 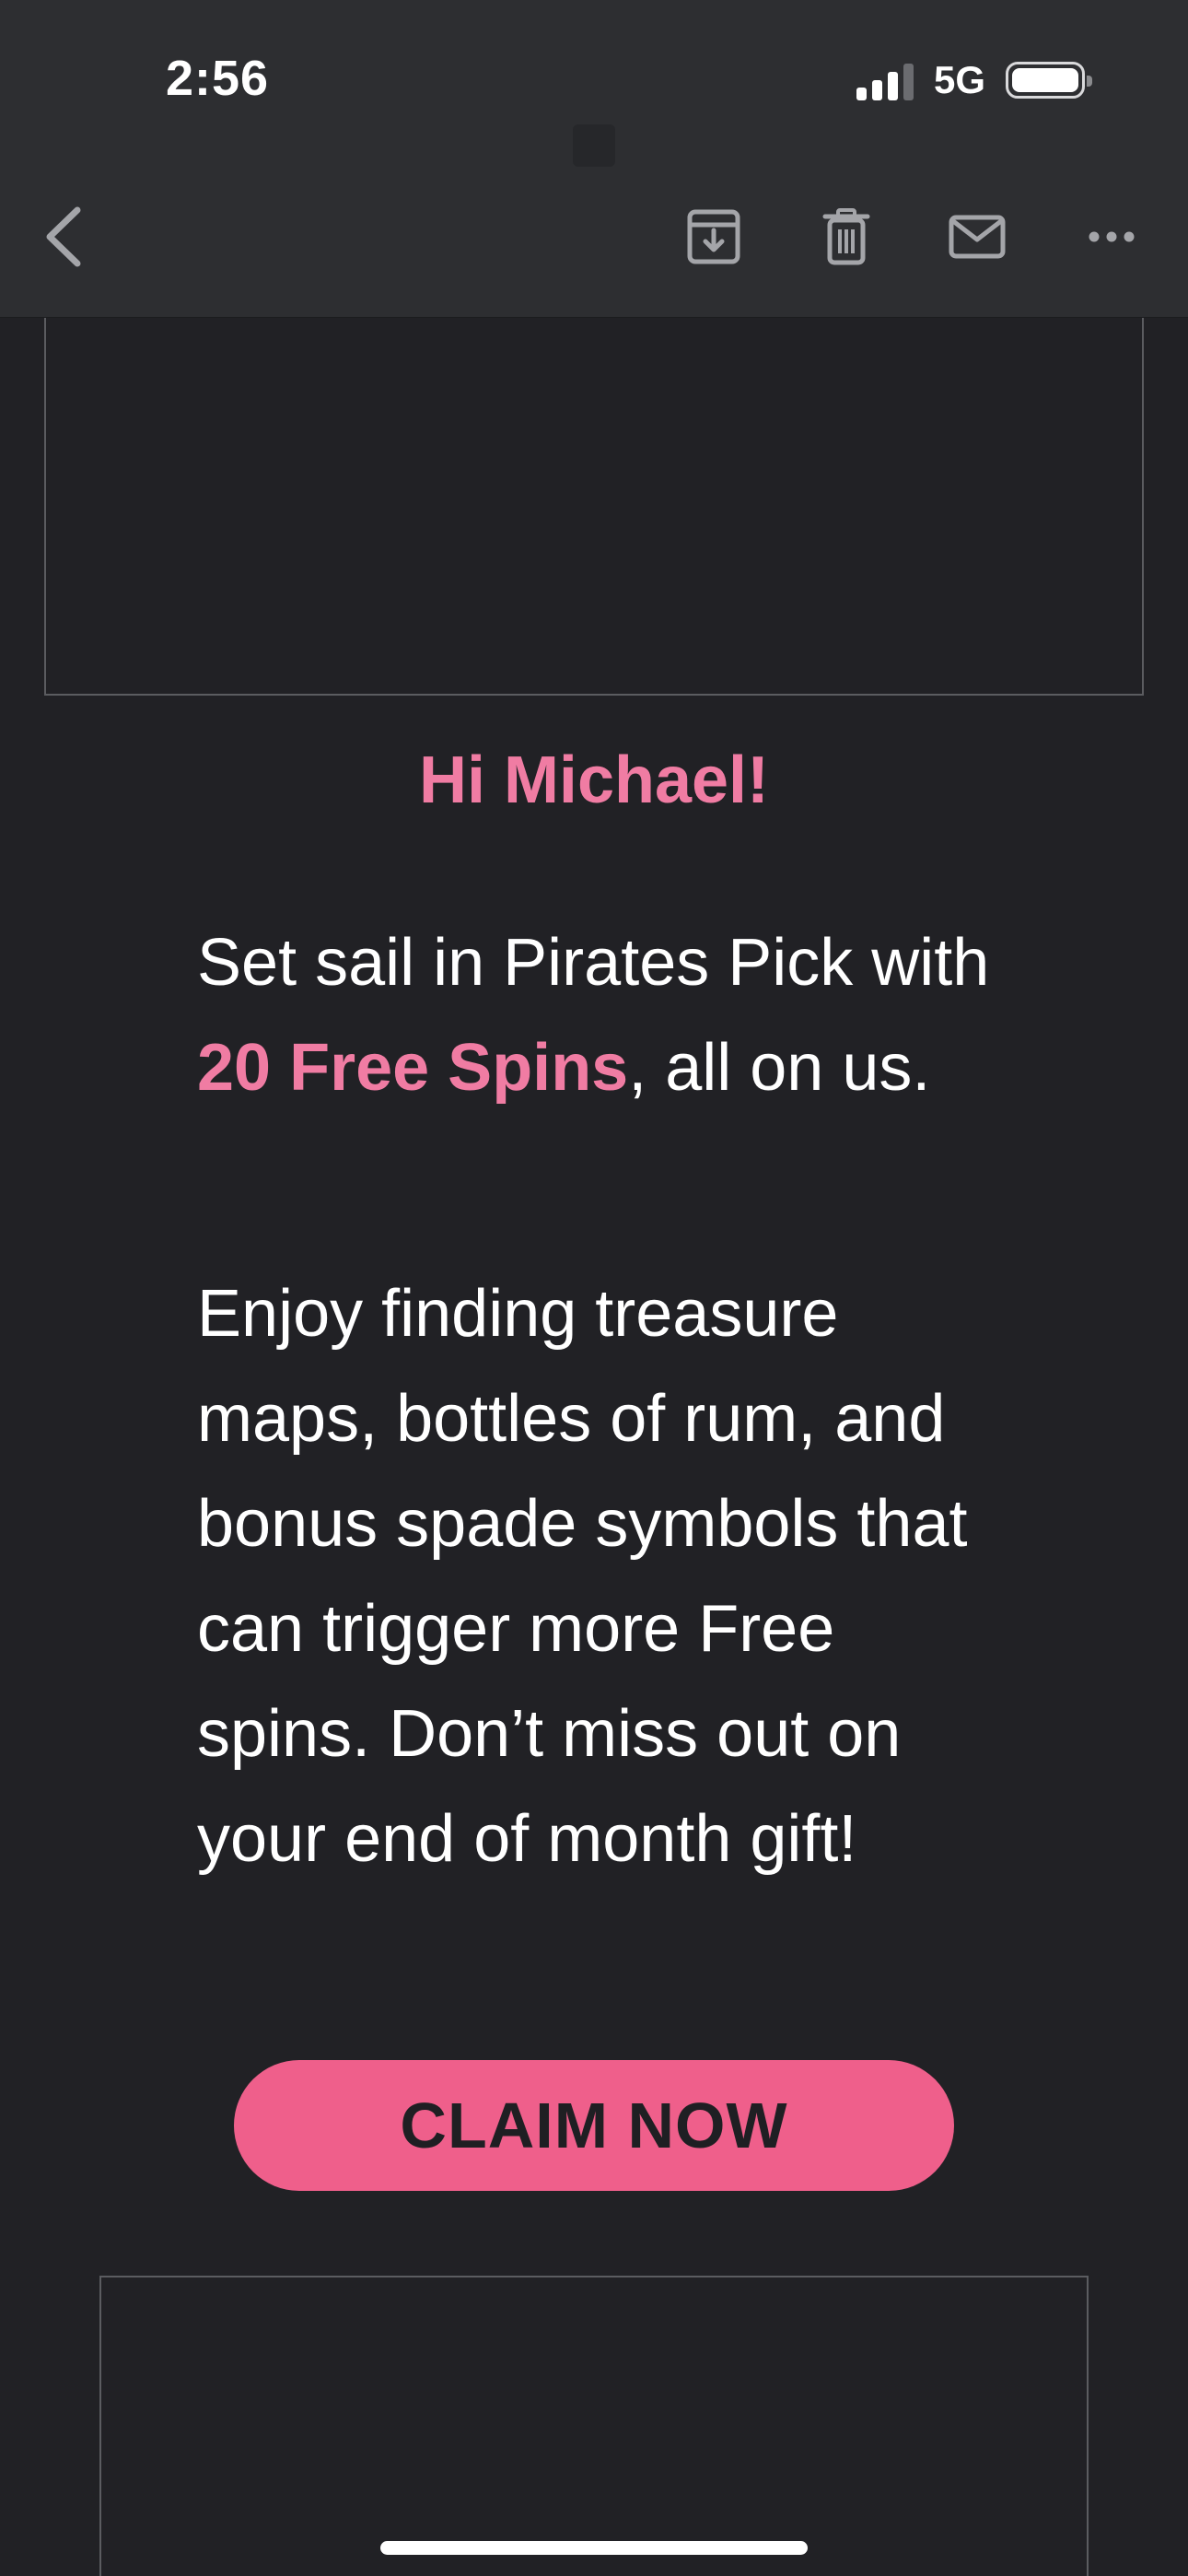 I want to click on footer-image-placeholder, so click(x=594, y=2426).